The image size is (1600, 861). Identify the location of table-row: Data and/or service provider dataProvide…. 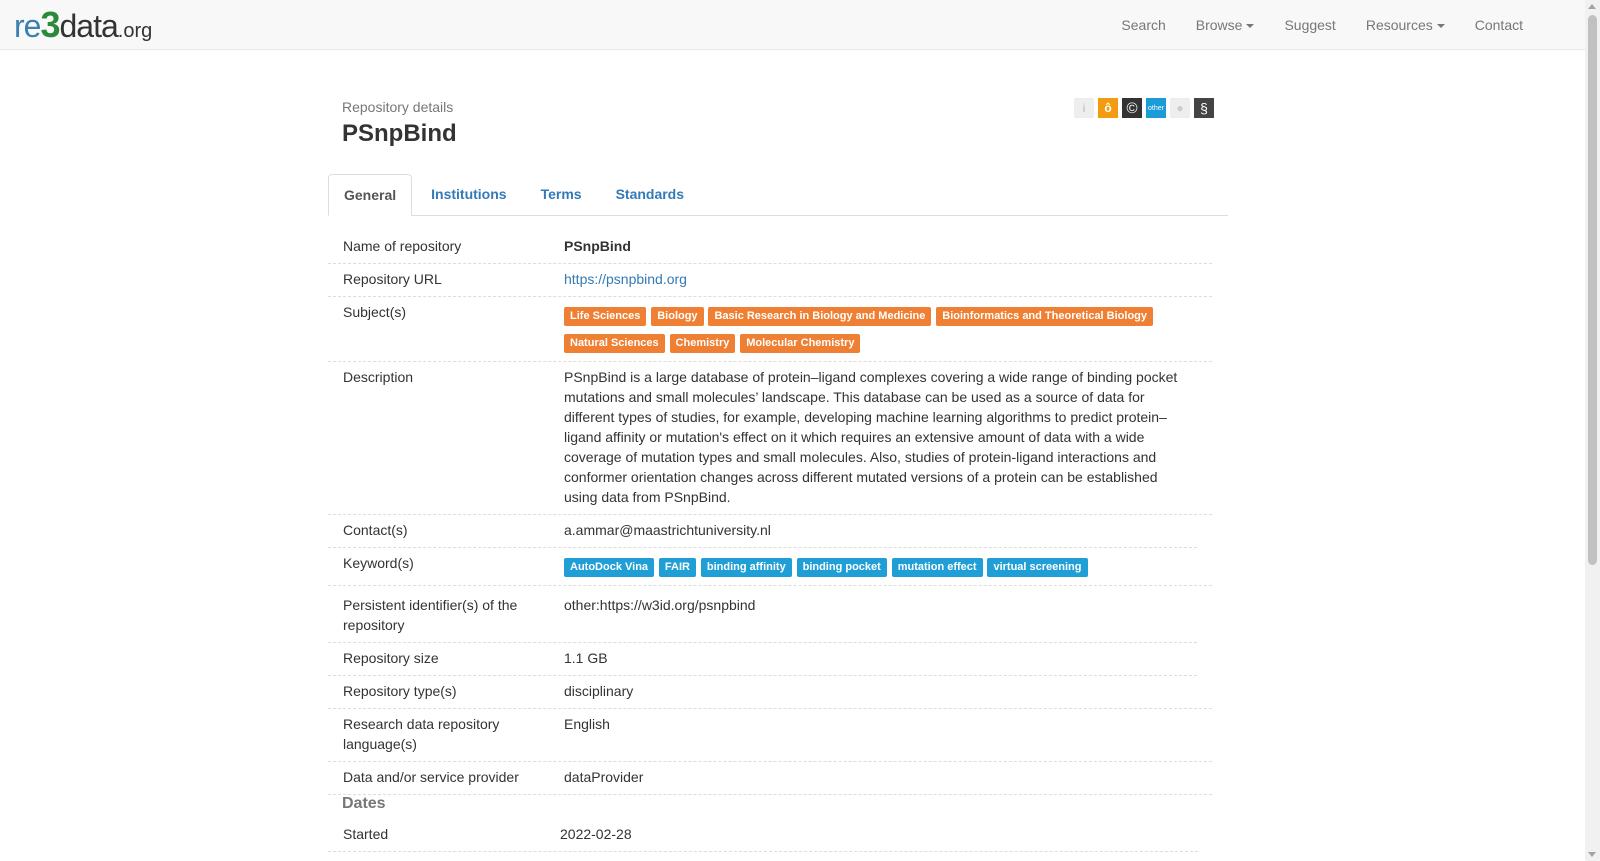
(770, 778).